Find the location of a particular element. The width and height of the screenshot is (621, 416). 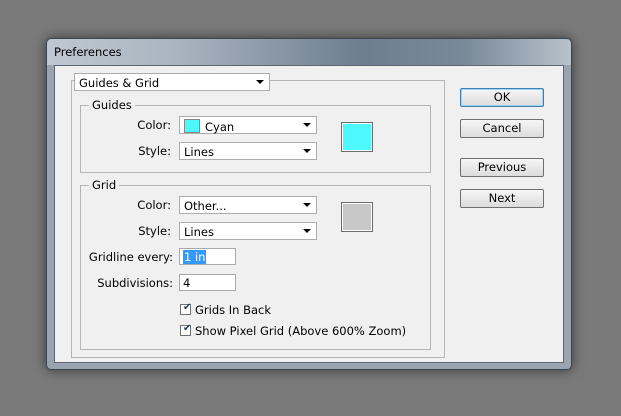

grid-color-preview is located at coordinates (357, 217).